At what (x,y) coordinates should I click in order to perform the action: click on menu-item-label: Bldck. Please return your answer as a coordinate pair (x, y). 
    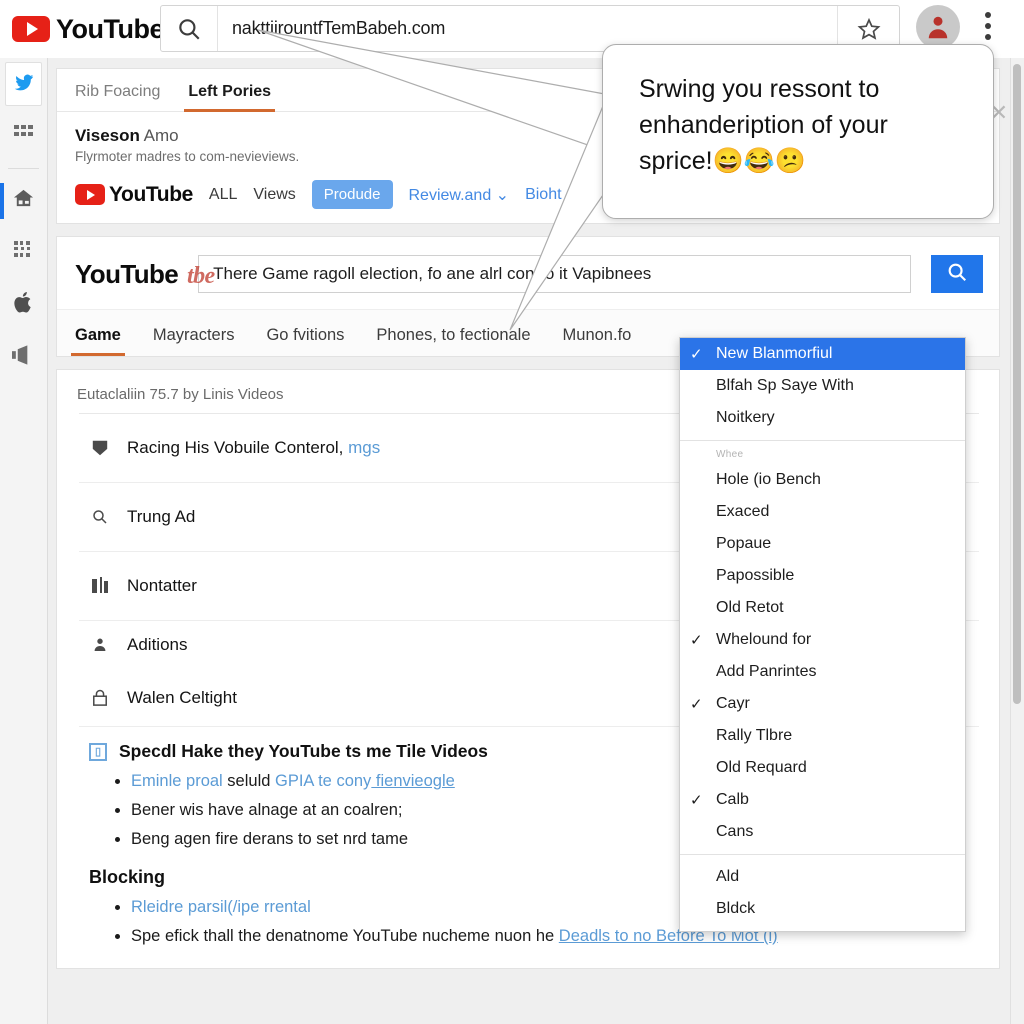
    Looking at the image, I should click on (736, 908).